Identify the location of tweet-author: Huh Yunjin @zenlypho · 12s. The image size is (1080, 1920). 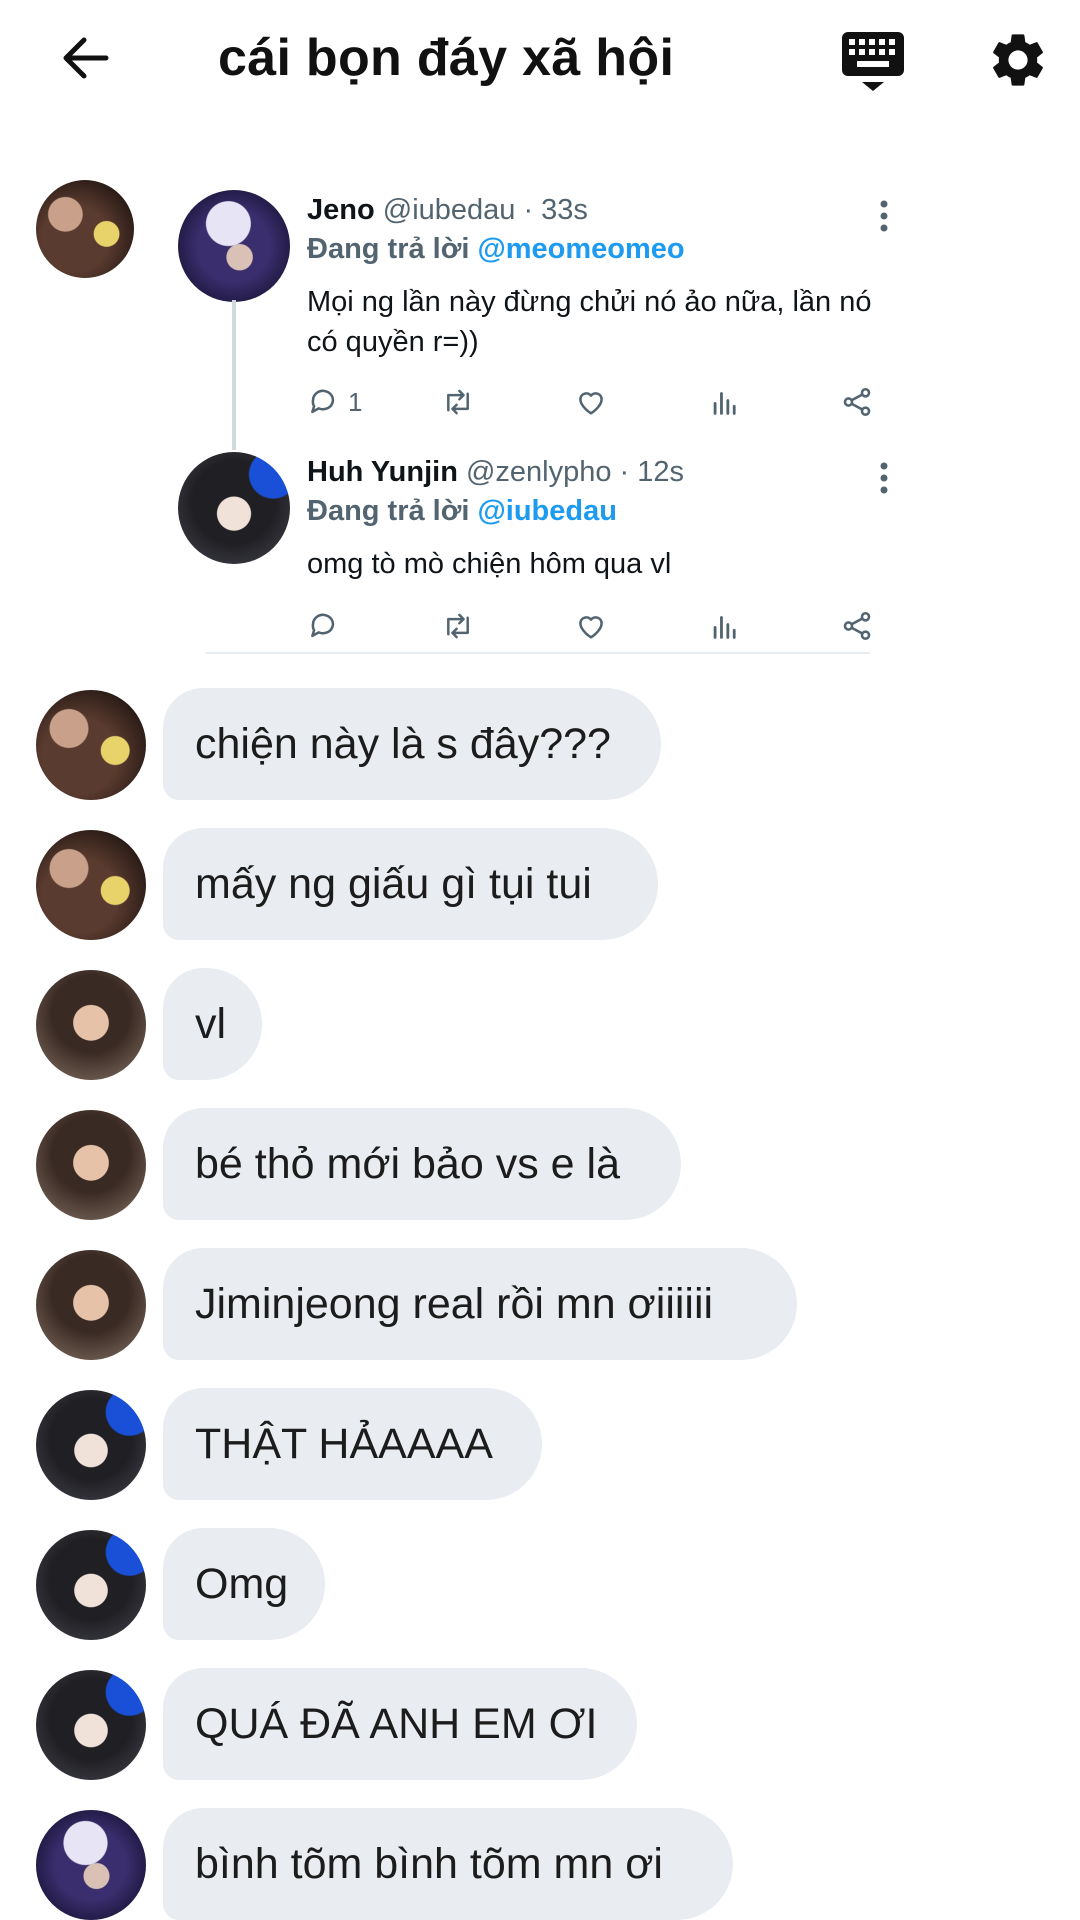
(495, 472).